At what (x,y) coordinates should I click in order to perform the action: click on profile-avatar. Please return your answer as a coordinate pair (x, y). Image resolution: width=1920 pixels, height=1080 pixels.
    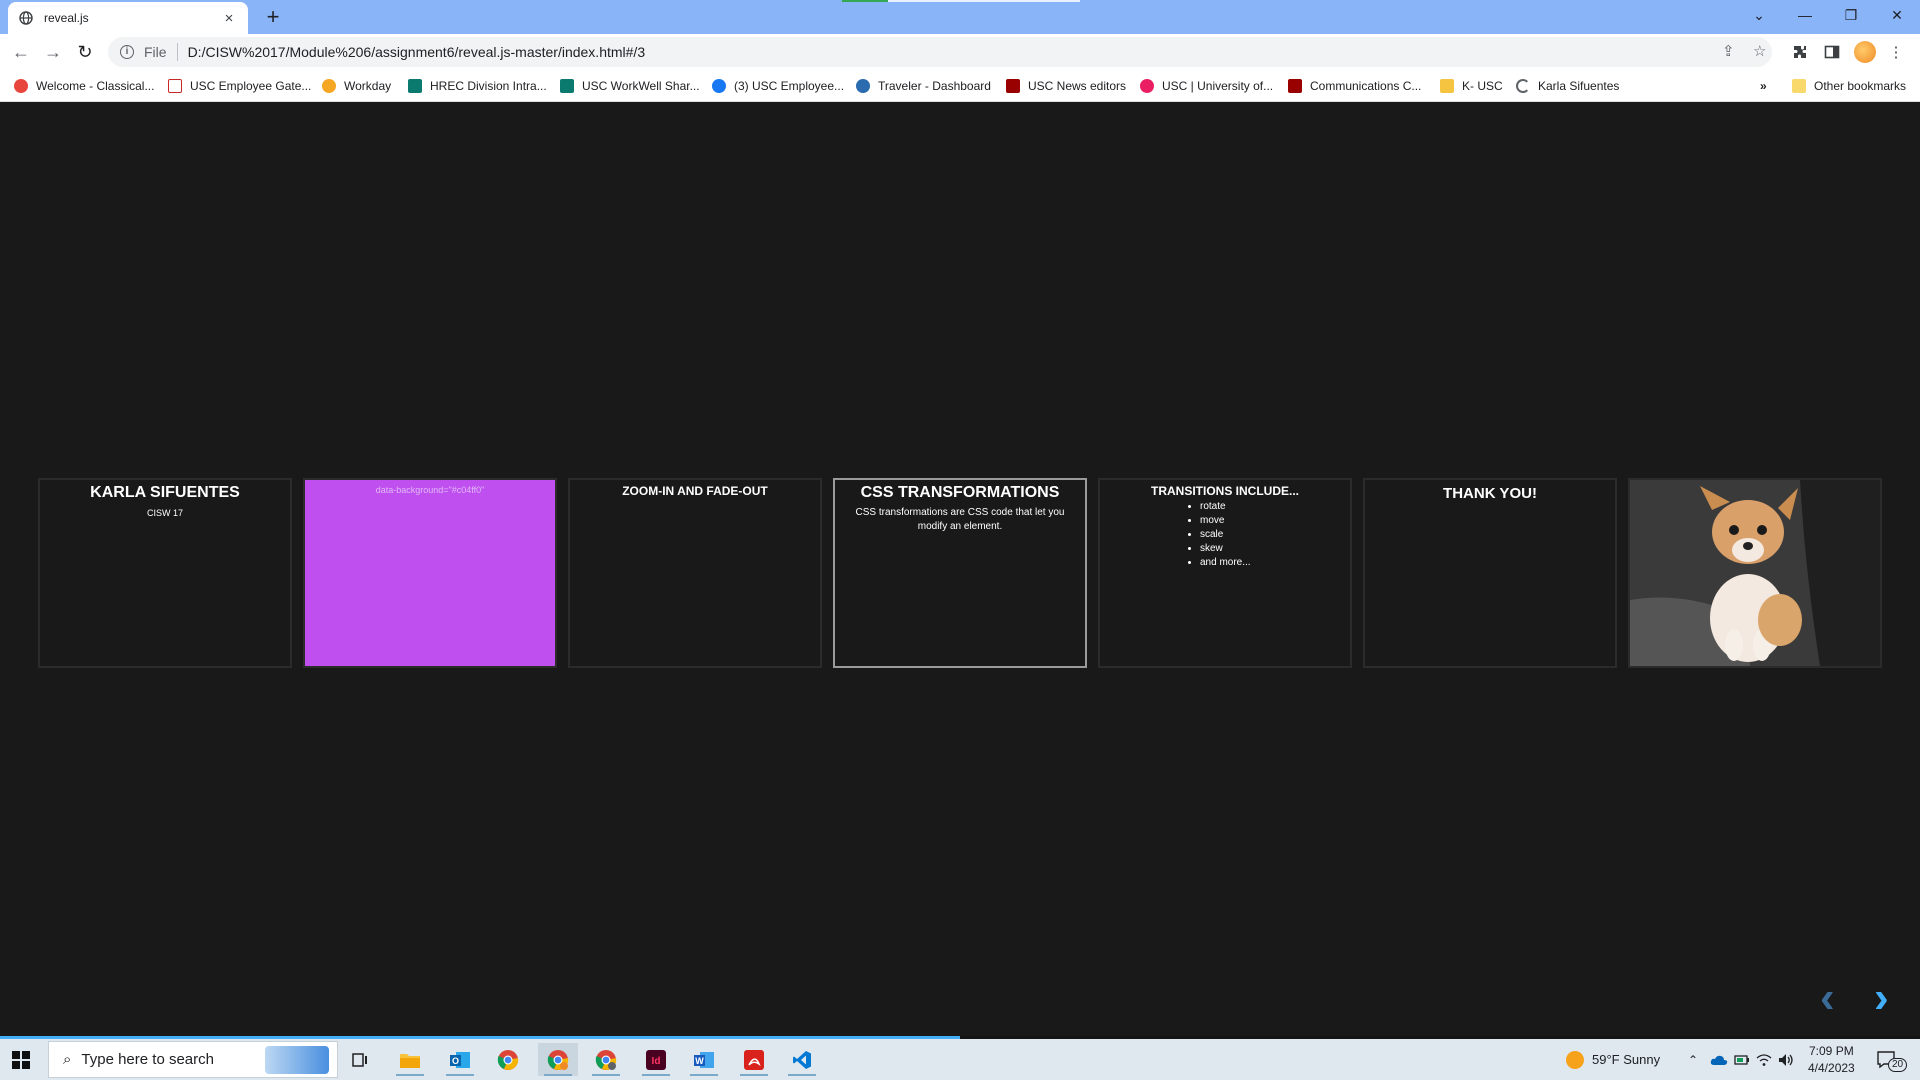
    Looking at the image, I should click on (1865, 52).